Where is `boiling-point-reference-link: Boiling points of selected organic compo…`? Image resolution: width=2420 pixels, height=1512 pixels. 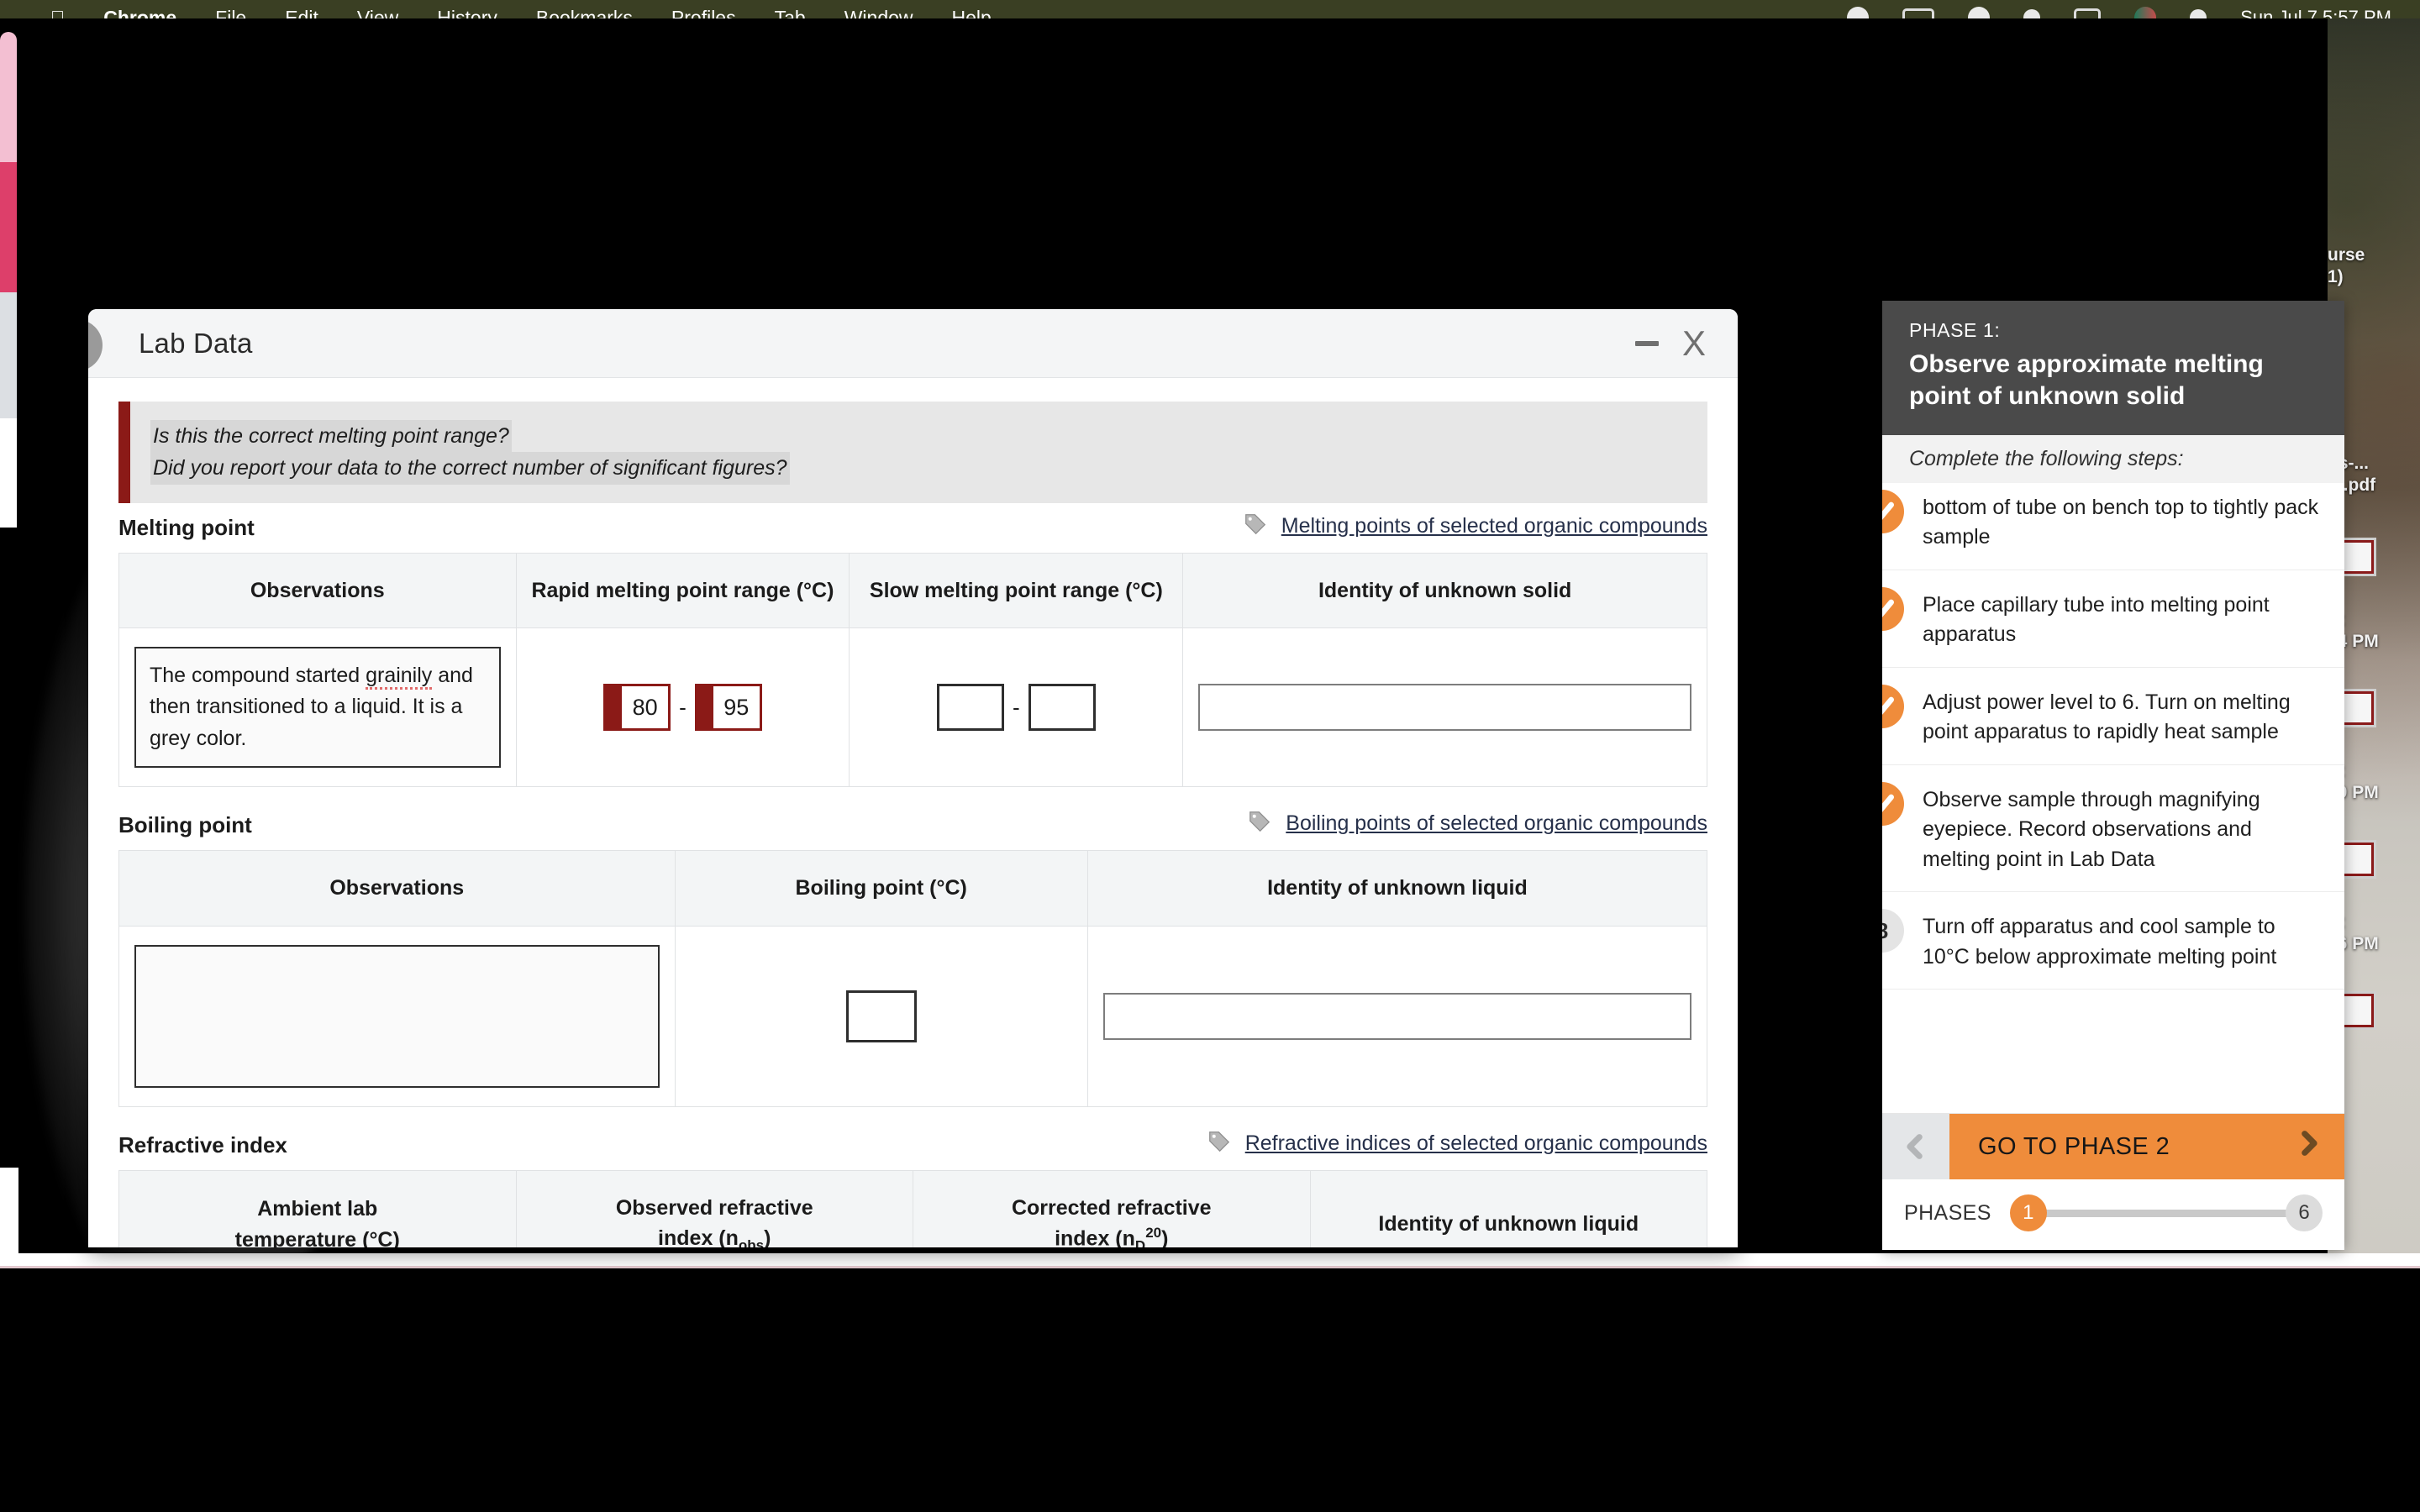 boiling-point-reference-link: Boiling points of selected organic compo… is located at coordinates (1497, 823).